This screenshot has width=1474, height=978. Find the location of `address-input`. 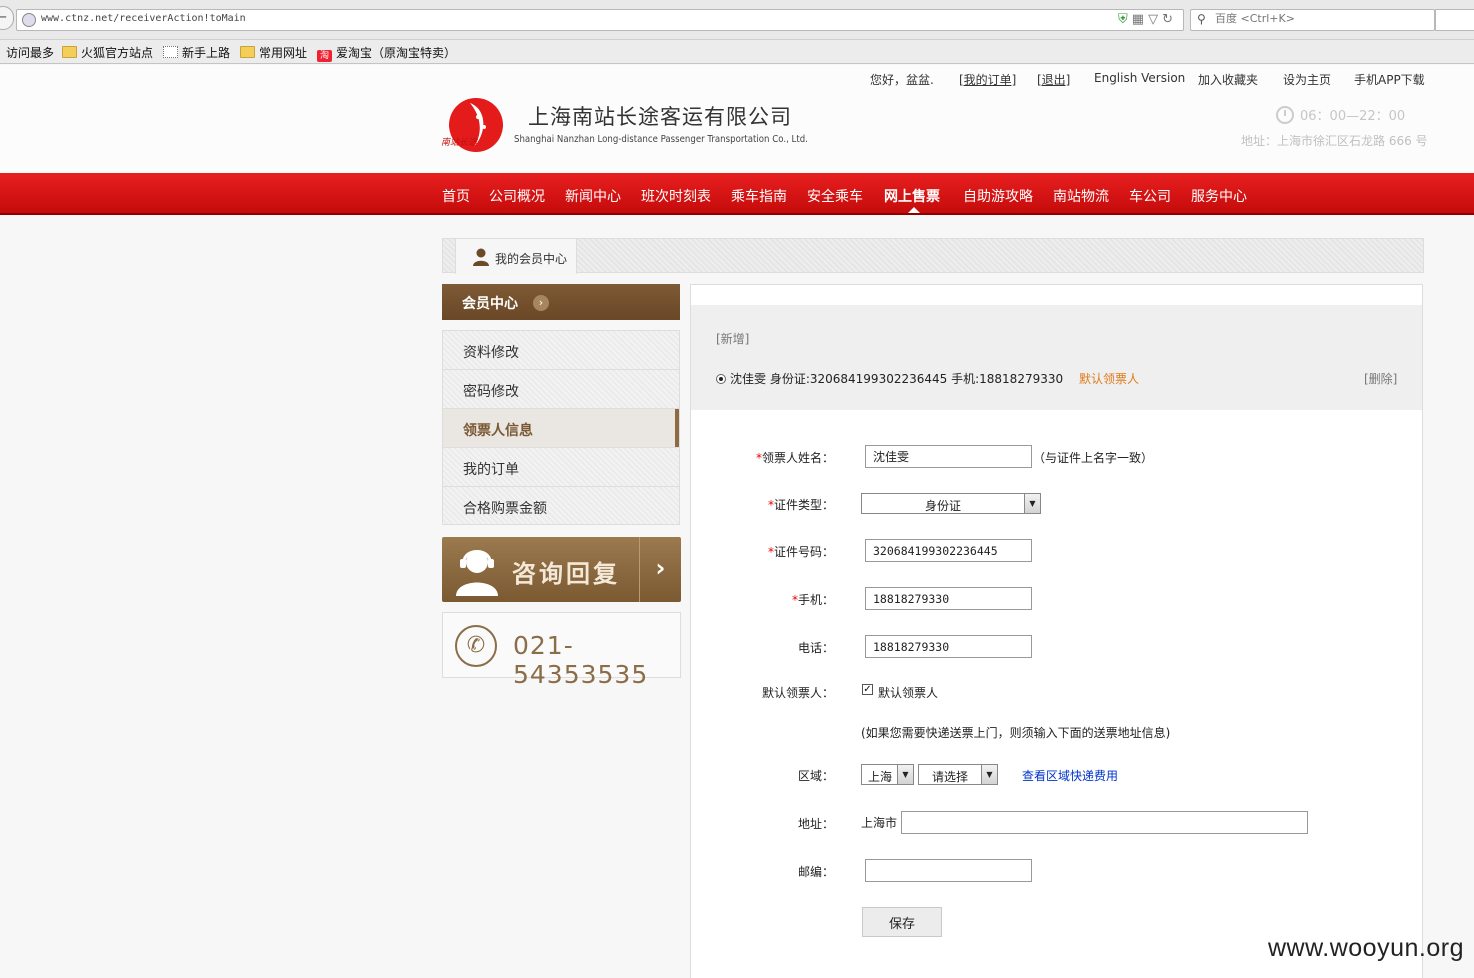

address-input is located at coordinates (1104, 822).